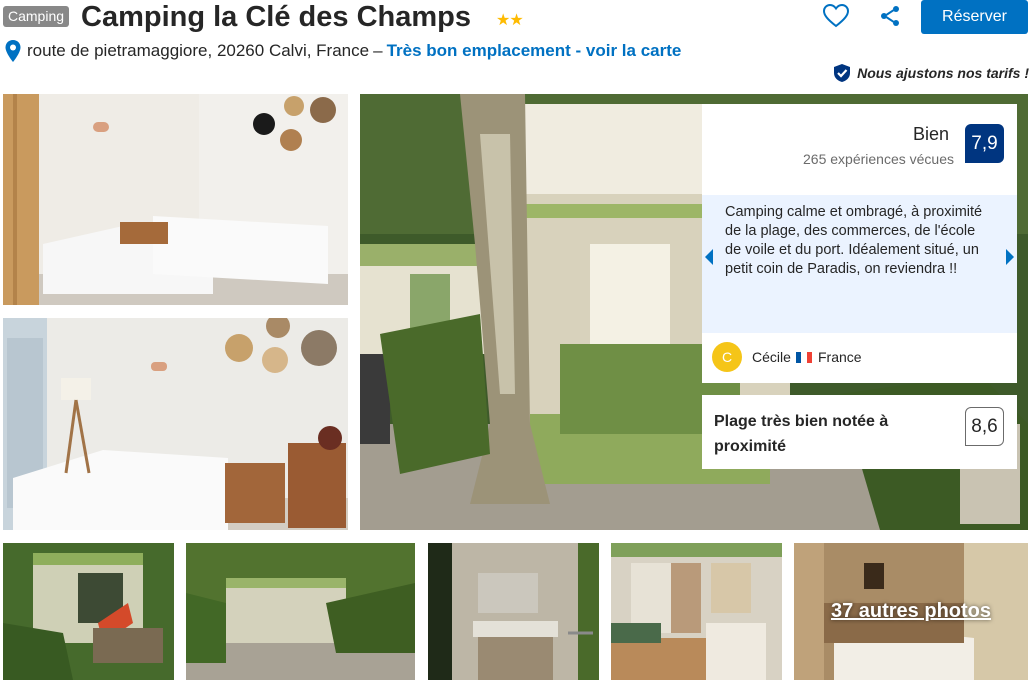 The width and height of the screenshot is (1033, 683). I want to click on reviewer-name: Cécile, so click(771, 357).